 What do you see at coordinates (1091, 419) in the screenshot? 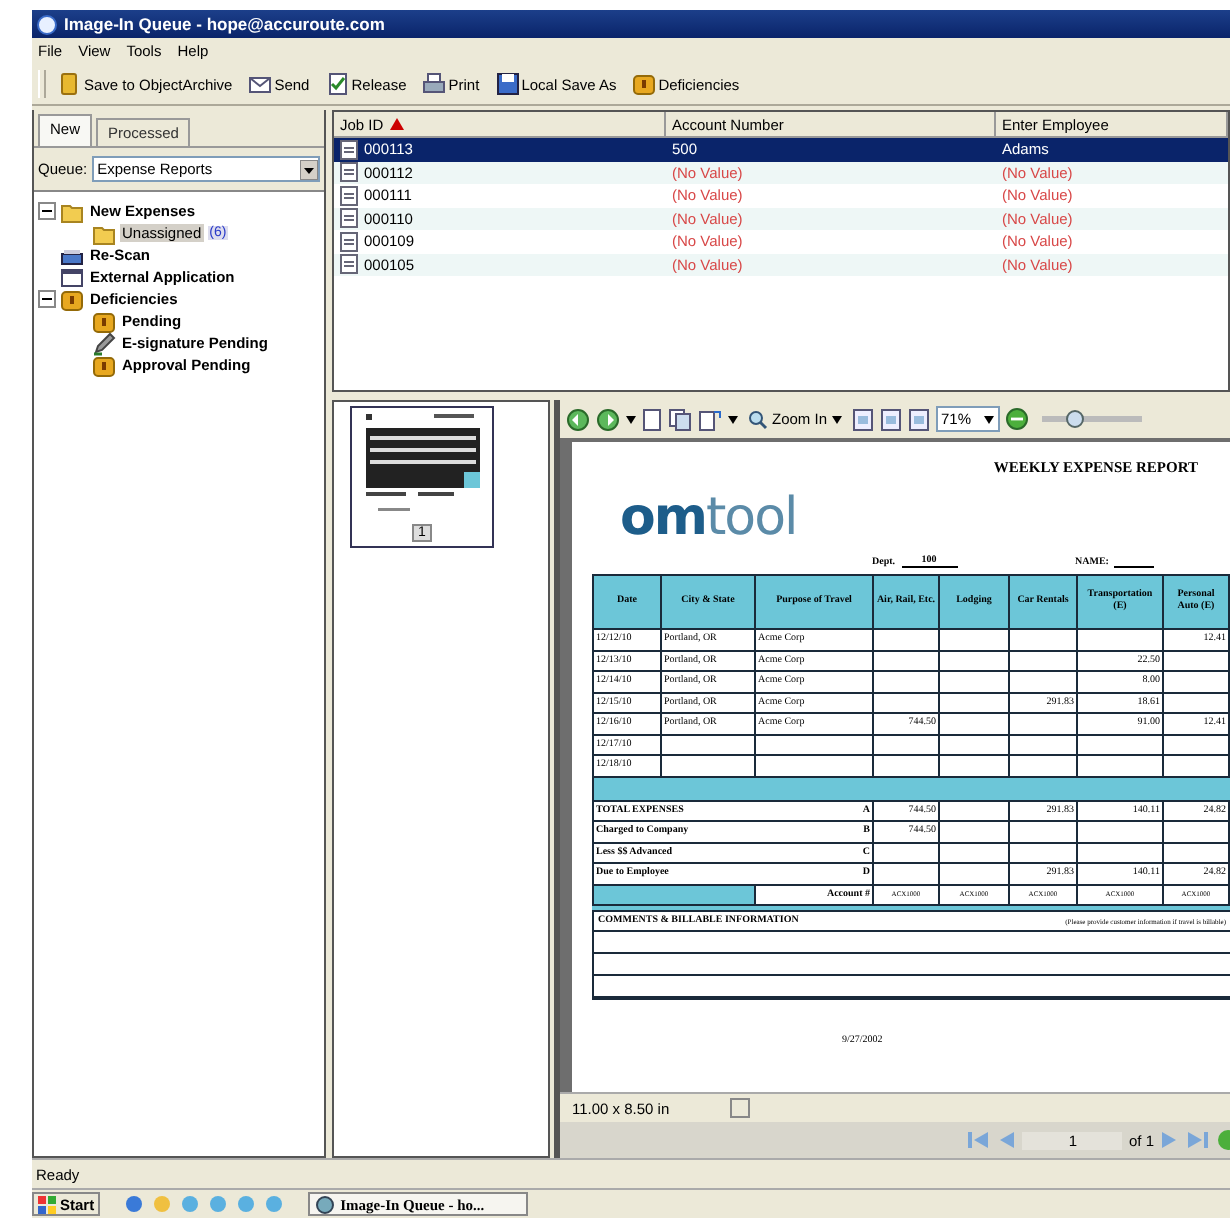
I see `zoom-slider` at bounding box center [1091, 419].